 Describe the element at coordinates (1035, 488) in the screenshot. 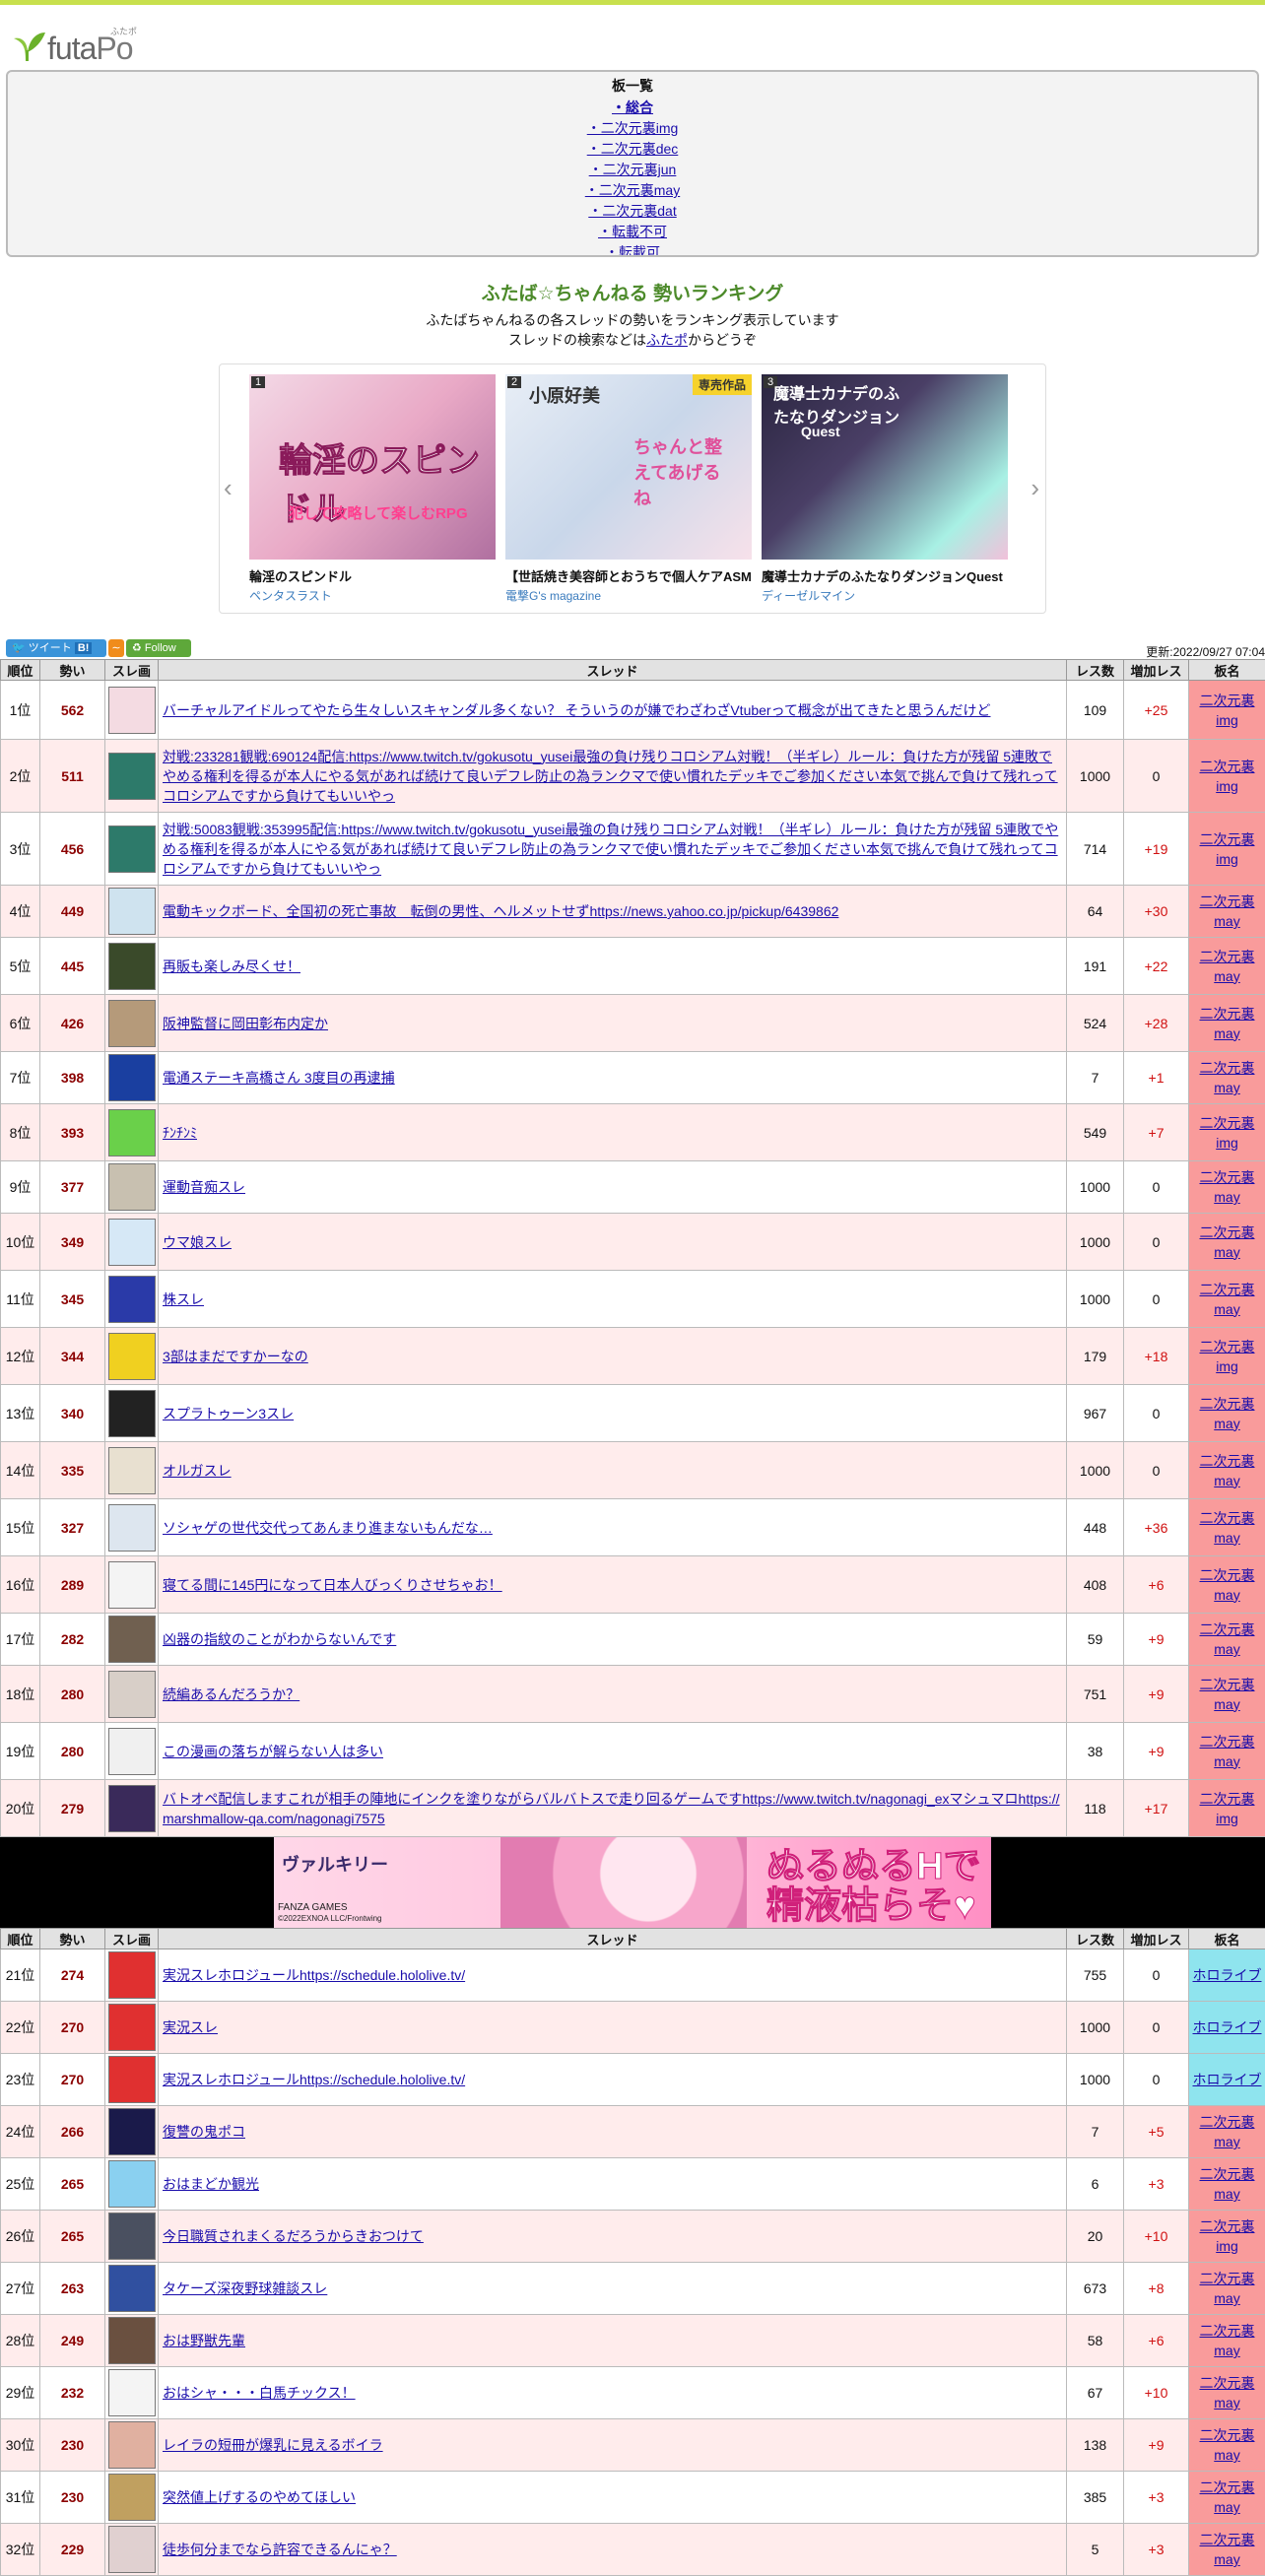

I see `chevron-right-icon: ›` at that location.